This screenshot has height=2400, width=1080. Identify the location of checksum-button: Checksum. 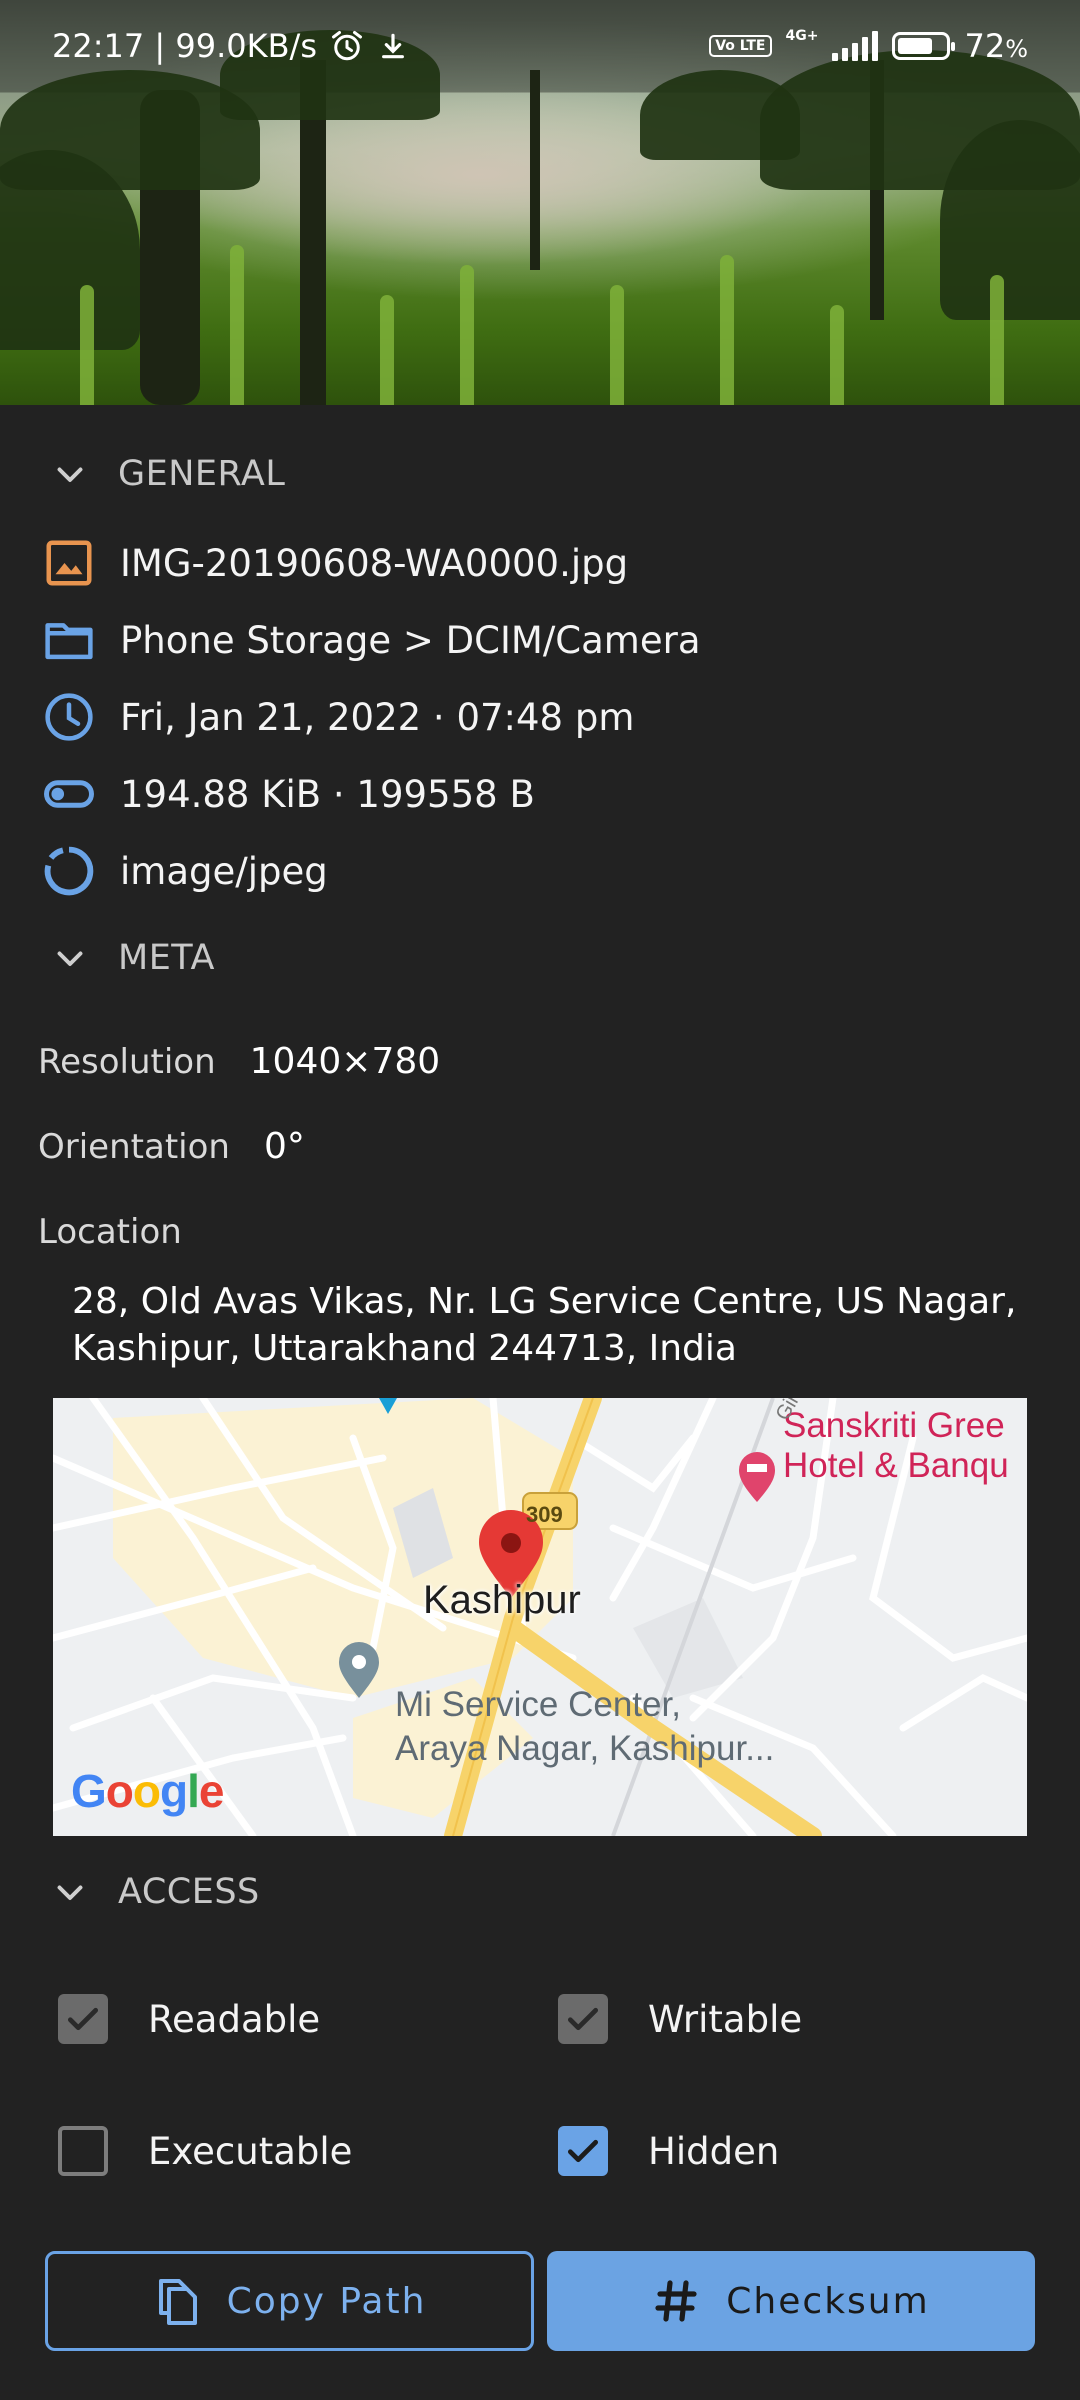
(791, 2301).